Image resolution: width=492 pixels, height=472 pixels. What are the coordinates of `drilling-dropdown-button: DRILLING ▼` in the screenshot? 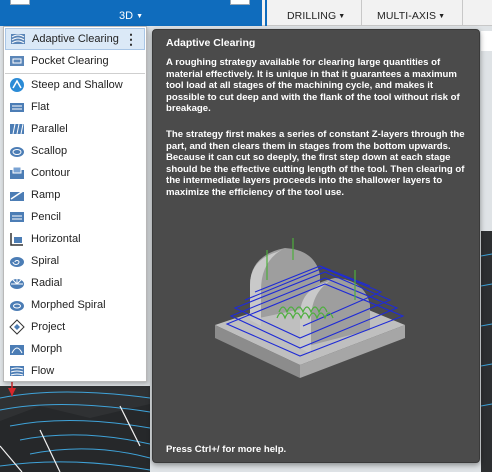 It's located at (316, 16).